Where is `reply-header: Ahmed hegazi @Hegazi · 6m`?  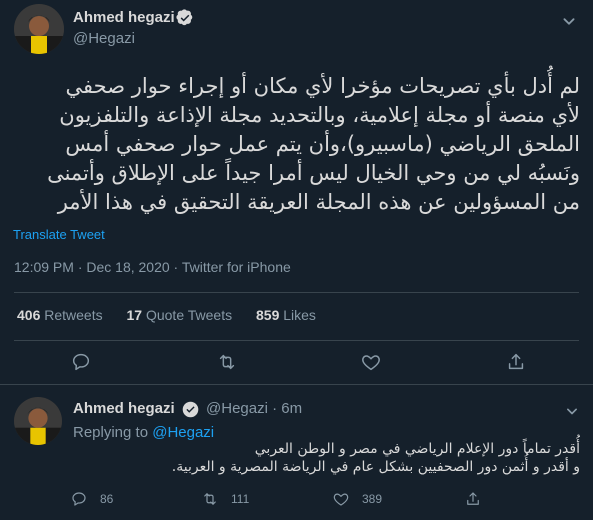
reply-header: Ahmed hegazi @Hegazi · 6m is located at coordinates (187, 409).